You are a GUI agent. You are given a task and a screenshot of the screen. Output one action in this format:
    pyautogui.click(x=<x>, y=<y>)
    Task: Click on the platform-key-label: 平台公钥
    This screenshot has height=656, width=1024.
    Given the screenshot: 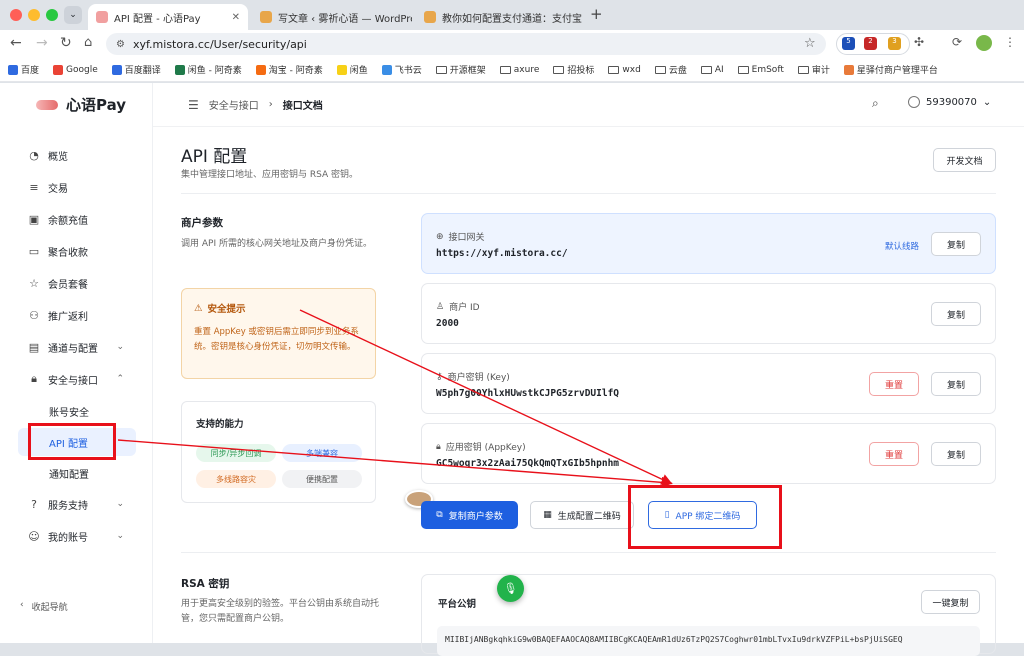 What is the action you would take?
    pyautogui.click(x=457, y=604)
    